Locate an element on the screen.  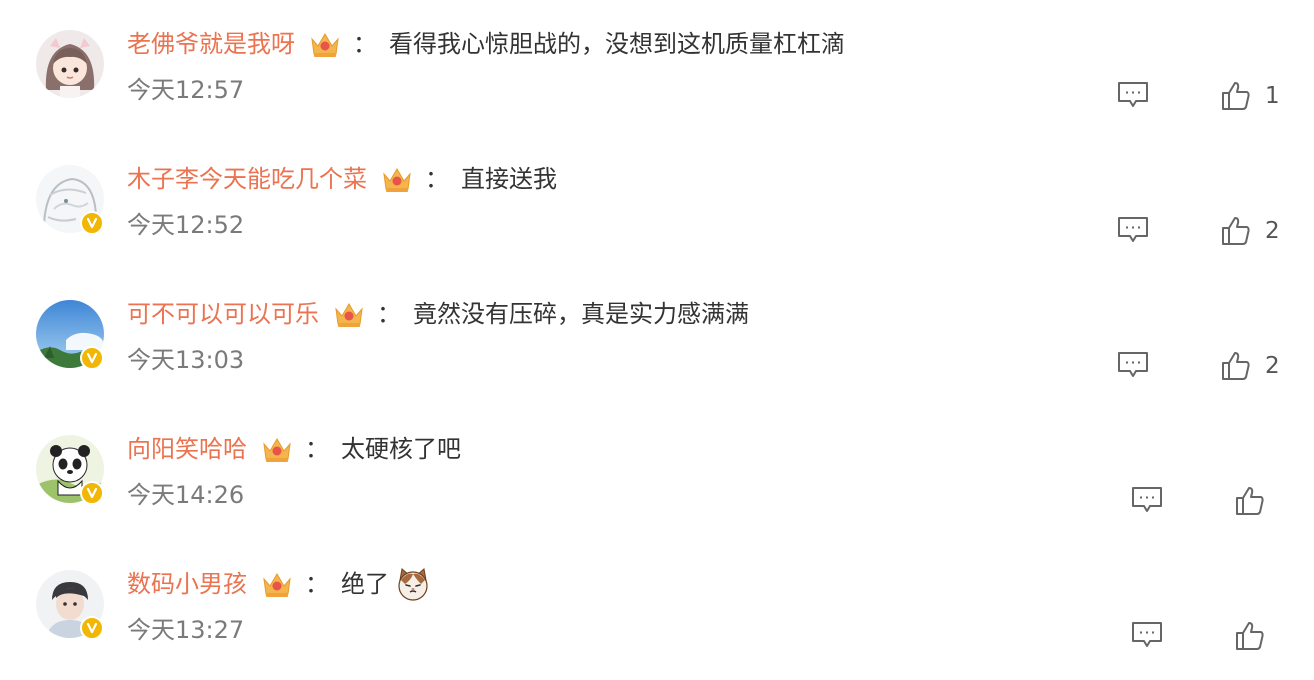
username: 向阳笑哈哈 is located at coordinates (187, 449).